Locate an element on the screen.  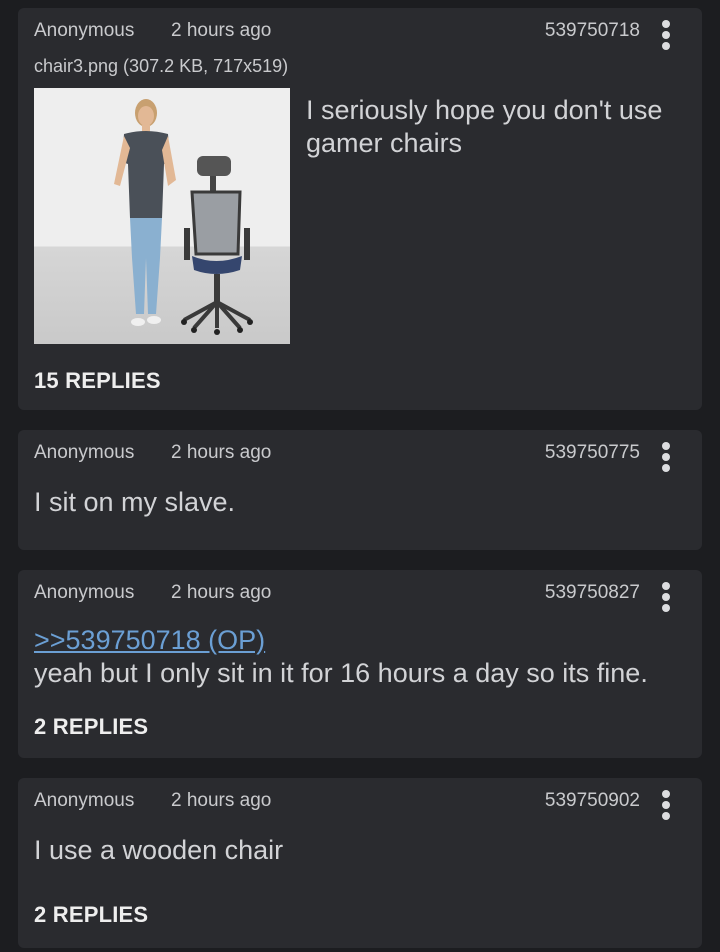
post-number: 539750775 is located at coordinates (592, 453).